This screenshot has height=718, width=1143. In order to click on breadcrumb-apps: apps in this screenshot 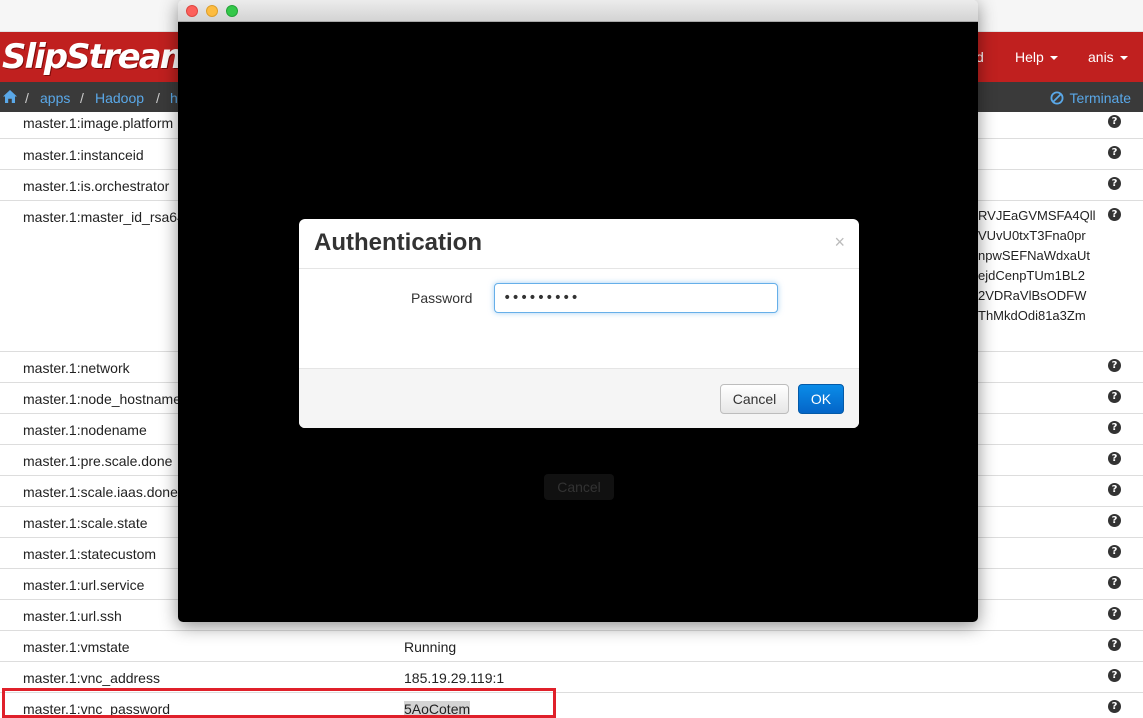, I will do `click(55, 98)`.